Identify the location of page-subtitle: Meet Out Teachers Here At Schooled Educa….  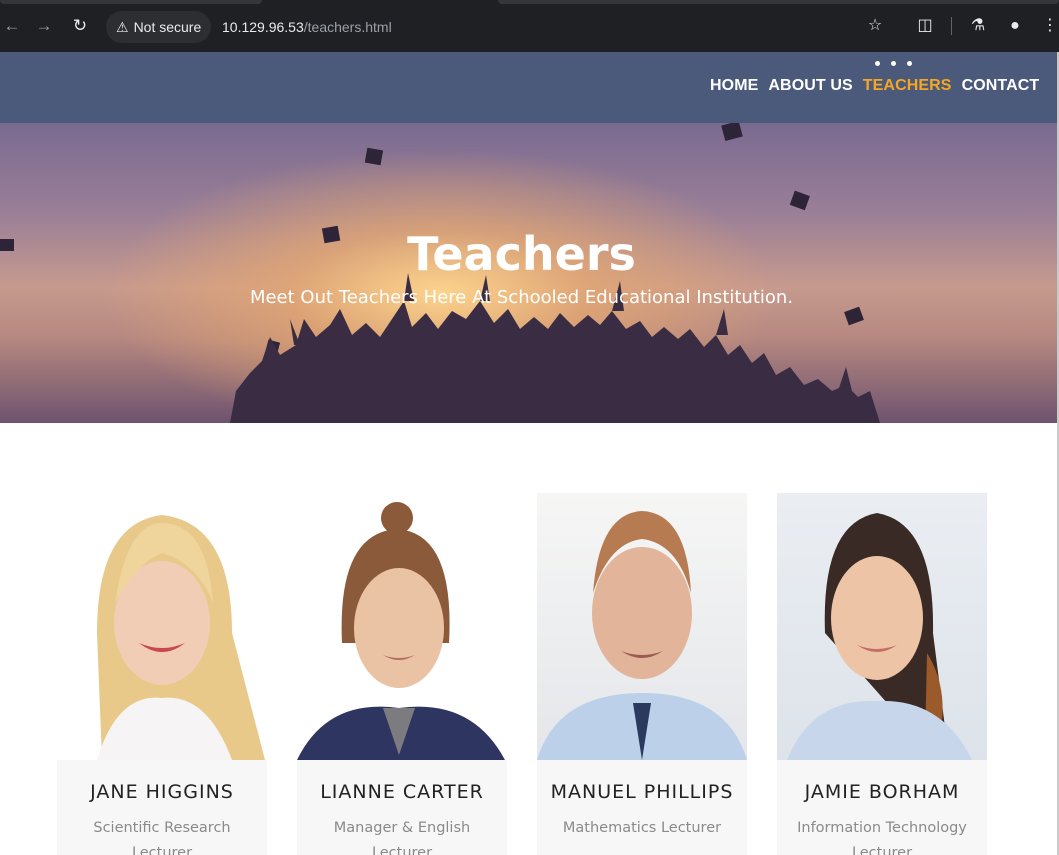
(521, 297).